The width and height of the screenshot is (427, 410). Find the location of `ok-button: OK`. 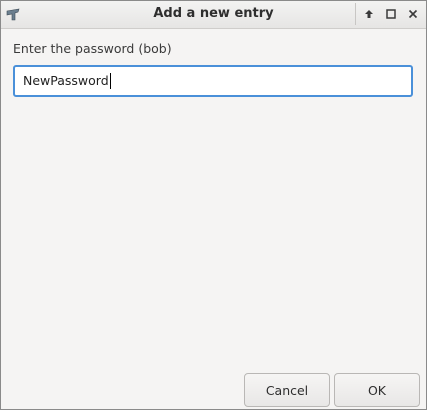

ok-button: OK is located at coordinates (377, 390).